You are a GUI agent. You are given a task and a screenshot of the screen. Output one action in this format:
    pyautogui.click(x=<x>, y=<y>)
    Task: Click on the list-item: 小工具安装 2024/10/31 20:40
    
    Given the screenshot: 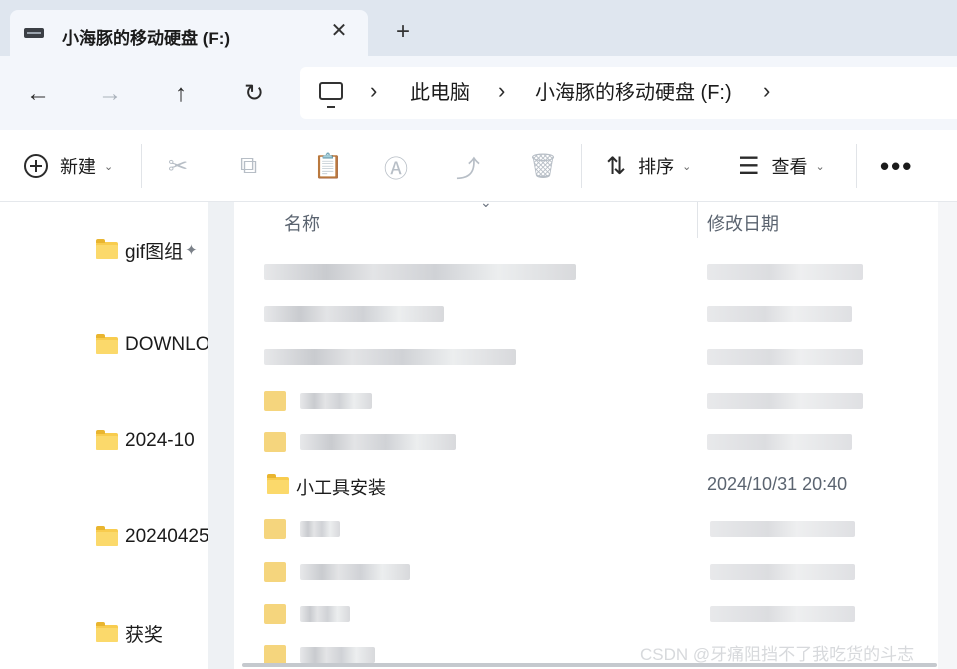 What is the action you would take?
    pyautogui.click(x=584, y=485)
    